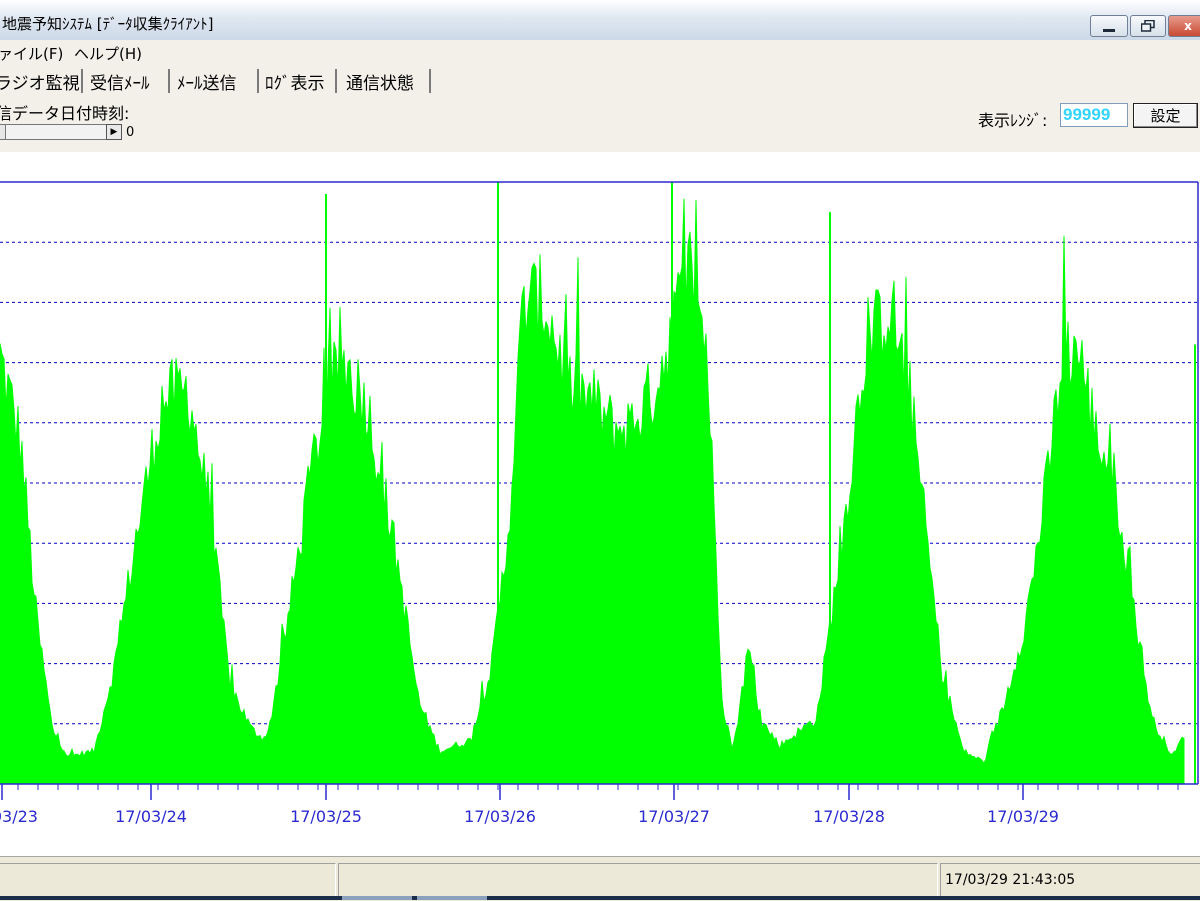 The height and width of the screenshot is (901, 1200). Describe the element at coordinates (1188, 26) in the screenshot. I see `close-icon: x` at that location.